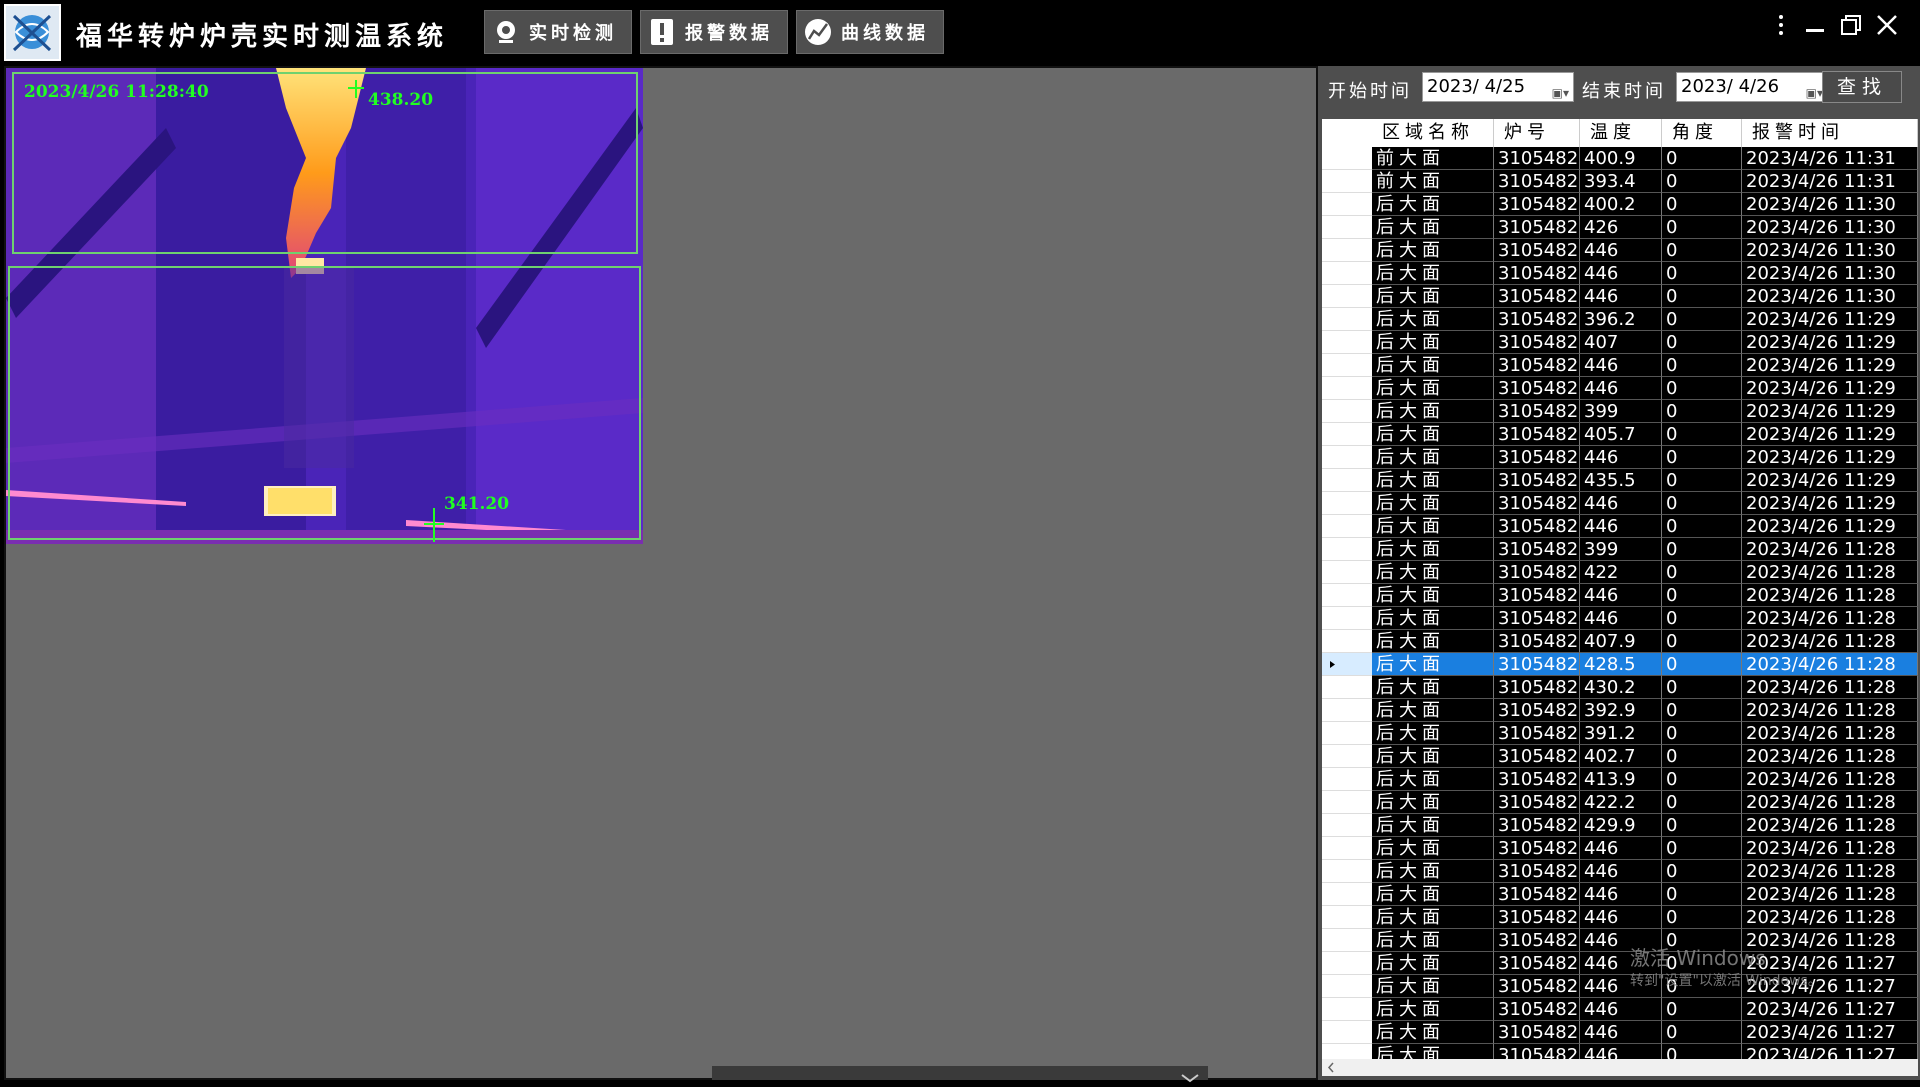  What do you see at coordinates (1620, 779) in the screenshot?
I see `table-row: 后大面 3105482 413.9 0 2023/4/26 11:28` at bounding box center [1620, 779].